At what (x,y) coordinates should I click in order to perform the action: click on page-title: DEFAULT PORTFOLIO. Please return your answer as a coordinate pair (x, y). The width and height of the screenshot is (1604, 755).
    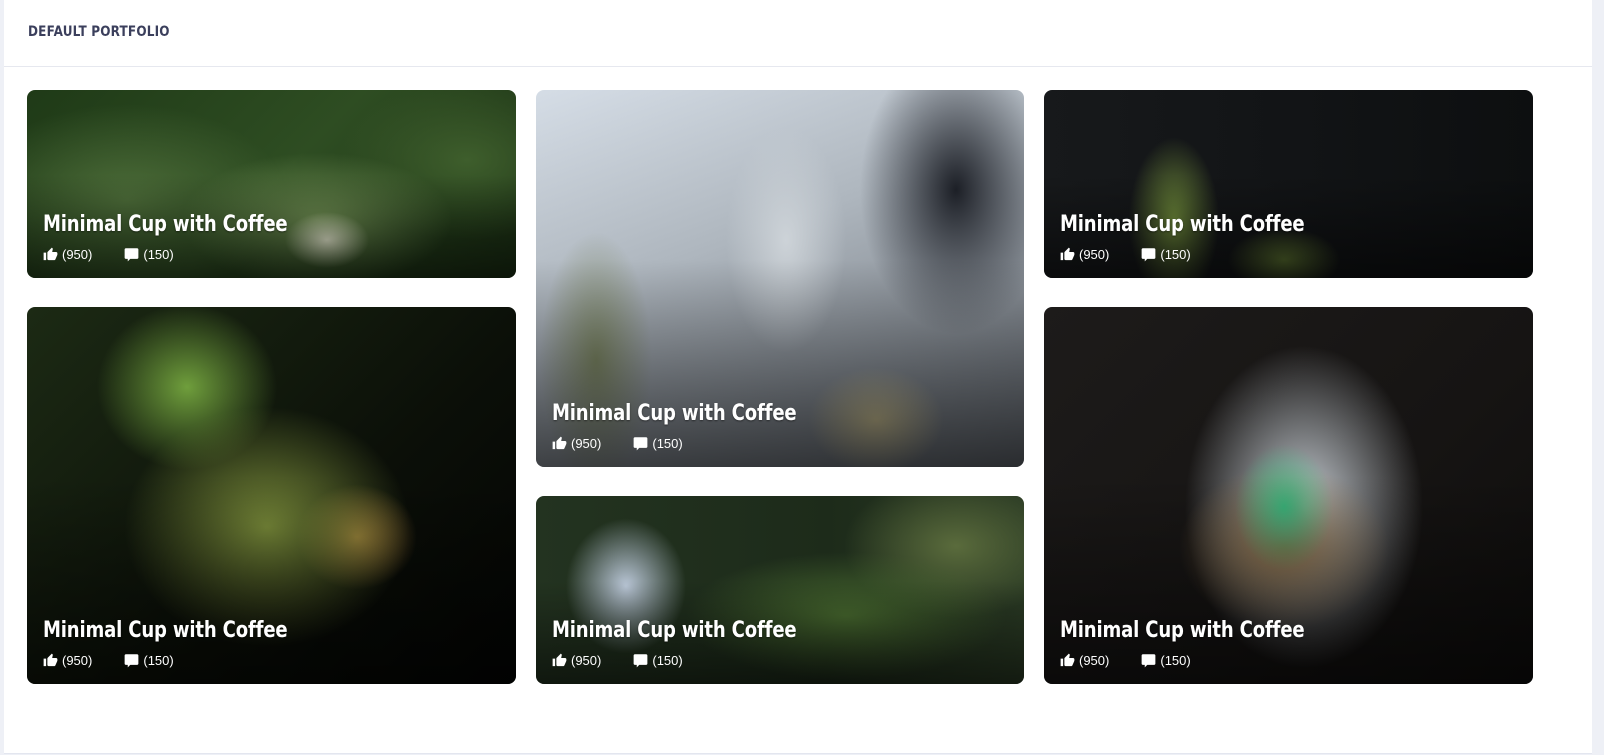
    Looking at the image, I should click on (99, 32).